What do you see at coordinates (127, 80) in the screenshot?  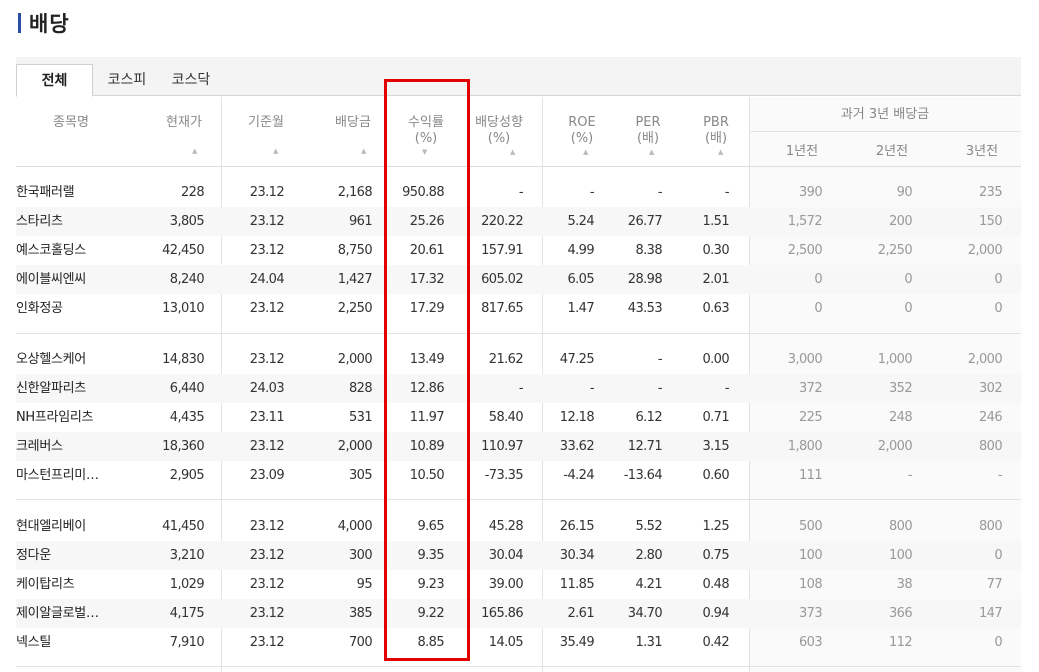 I see `tab-kospi: 코스피` at bounding box center [127, 80].